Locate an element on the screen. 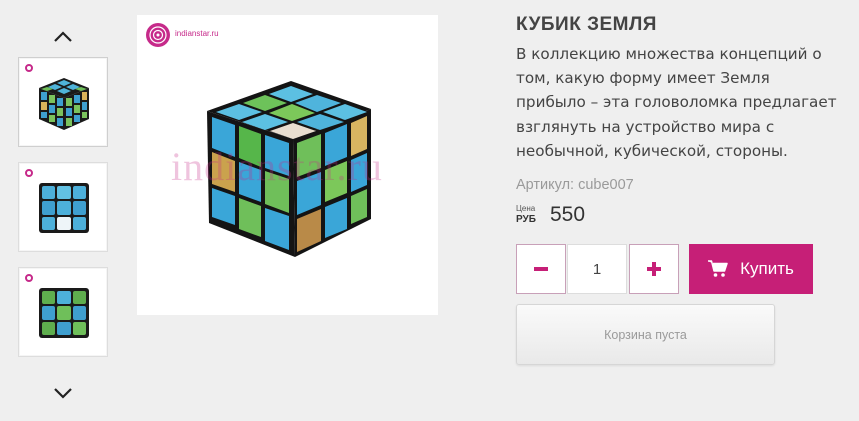 The width and height of the screenshot is (859, 421). decrease-quantity-button is located at coordinates (541, 269).